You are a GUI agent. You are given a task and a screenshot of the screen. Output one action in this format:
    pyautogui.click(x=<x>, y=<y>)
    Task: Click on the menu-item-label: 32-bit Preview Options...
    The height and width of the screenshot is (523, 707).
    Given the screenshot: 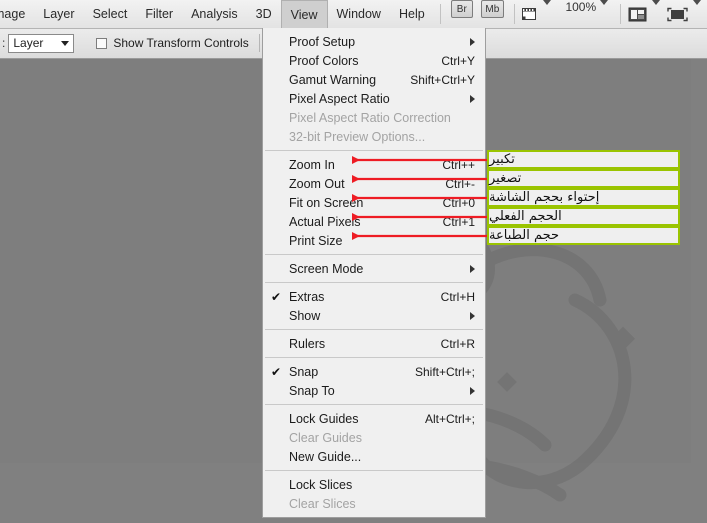 What is the action you would take?
    pyautogui.click(x=357, y=136)
    